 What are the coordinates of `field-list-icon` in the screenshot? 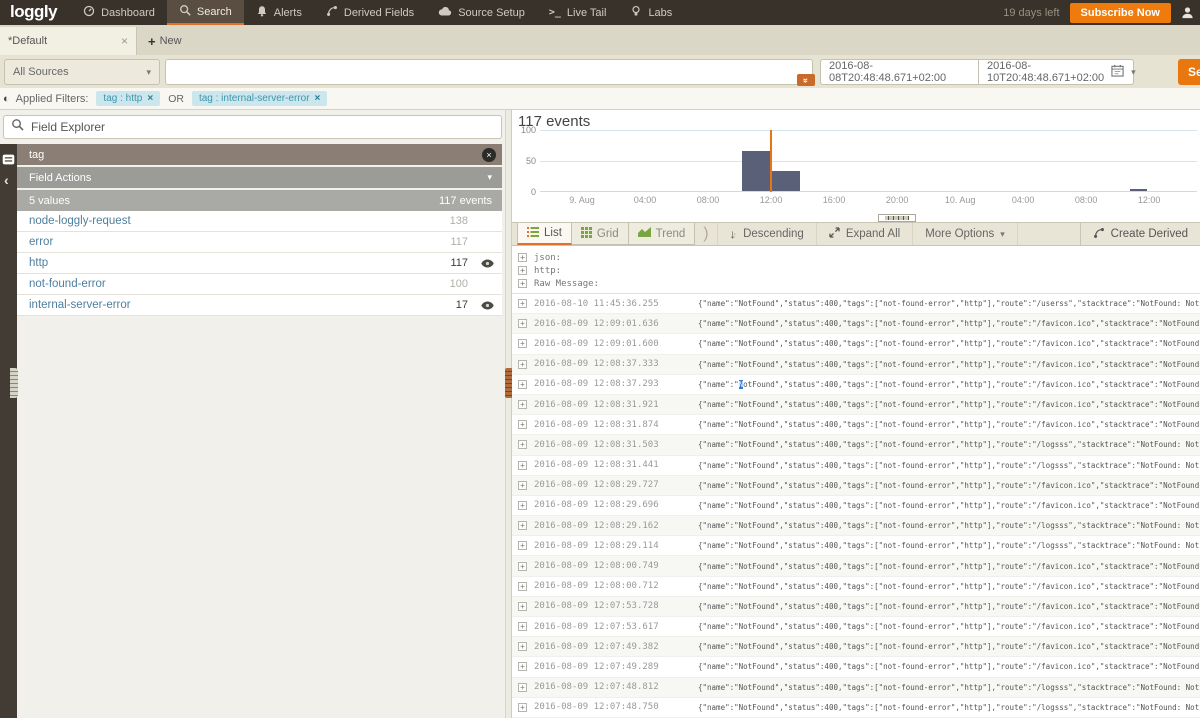 It's located at (8, 161).